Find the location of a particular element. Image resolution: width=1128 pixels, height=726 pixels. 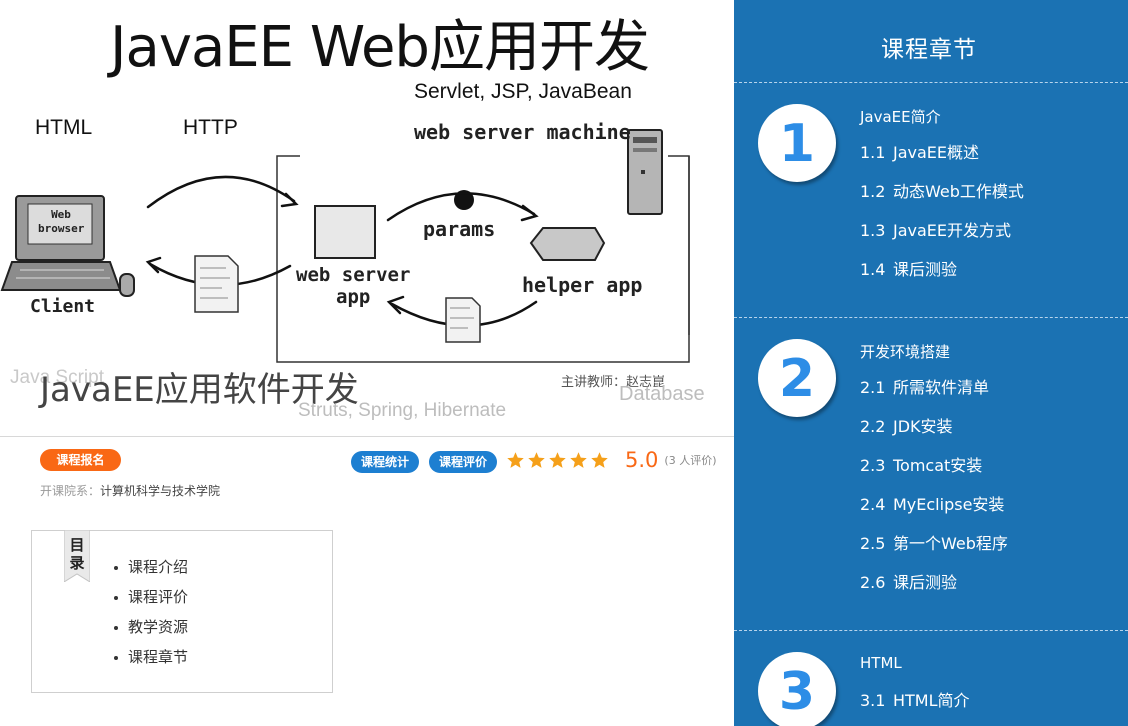

chapter-number-badge: 1 is located at coordinates (797, 143).